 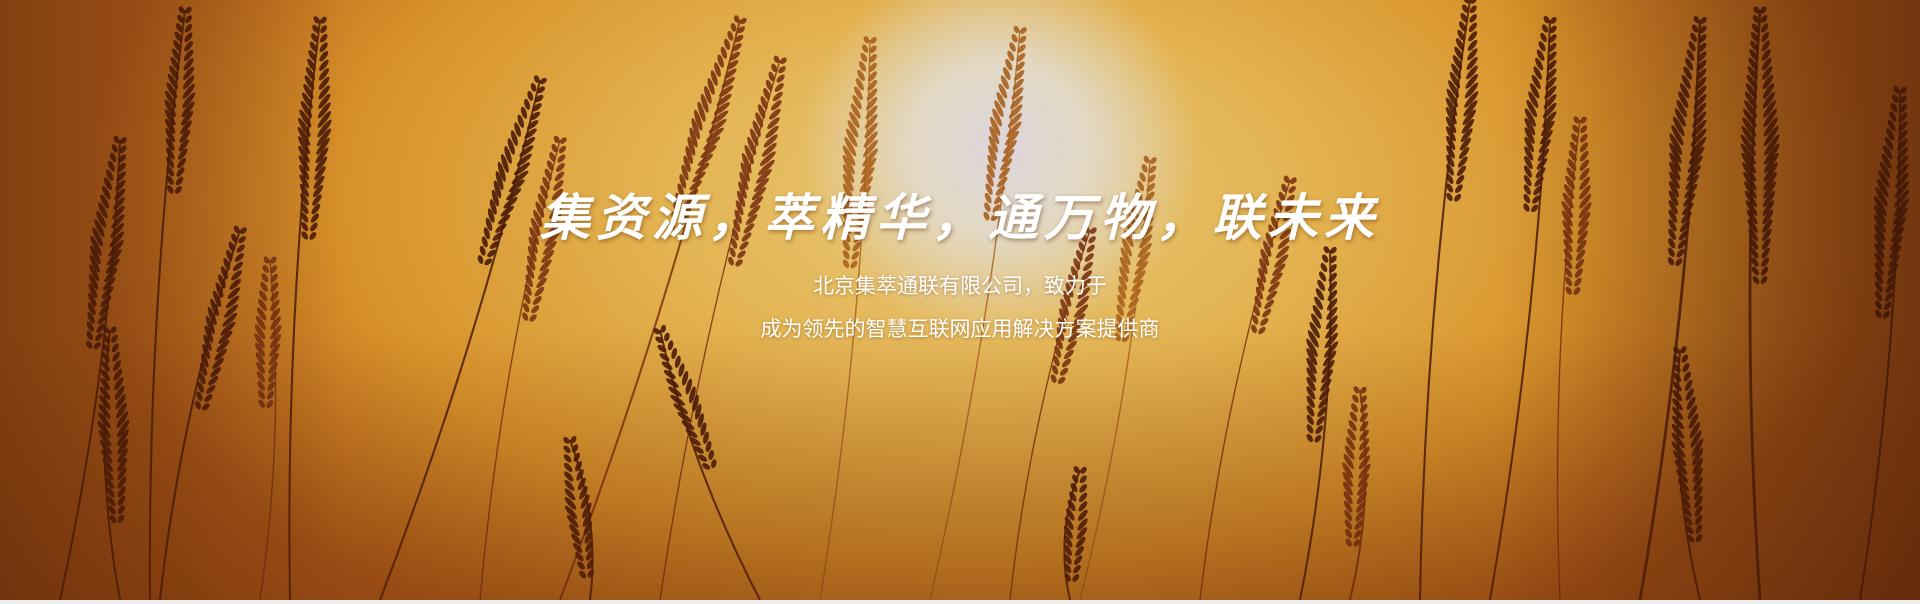 I want to click on hero-slogan: 集资源，萃精华，通万物，联未来, so click(x=960, y=217).